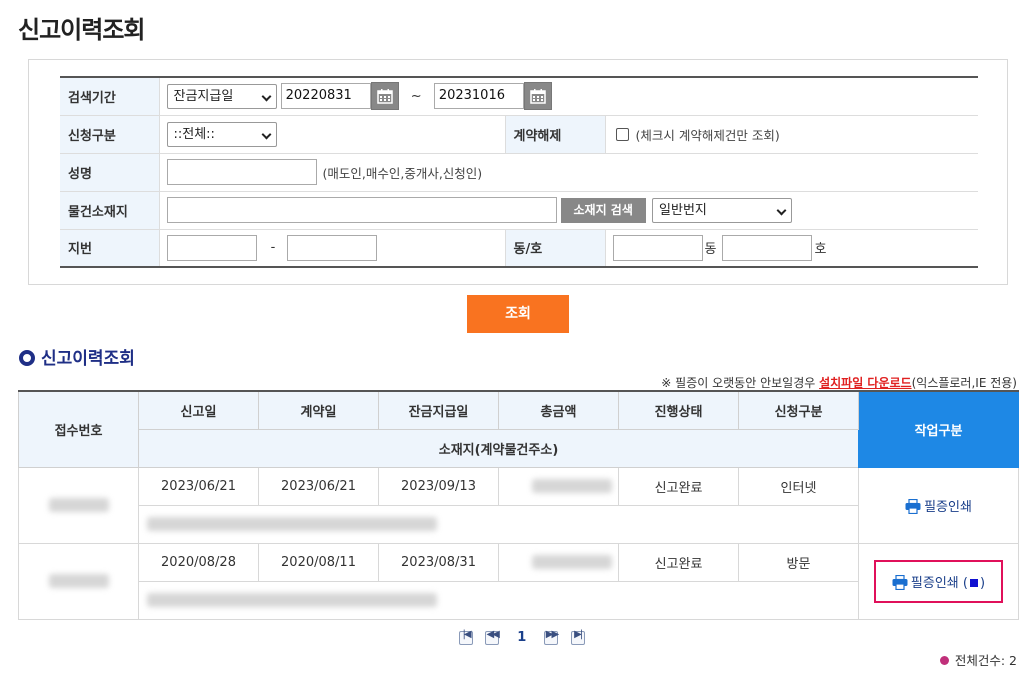 Image resolution: width=1031 pixels, height=684 pixels. What do you see at coordinates (740, 383) in the screenshot?
I see `notice-prefix: ※ 필증이 오랫동안 안보일경우` at bounding box center [740, 383].